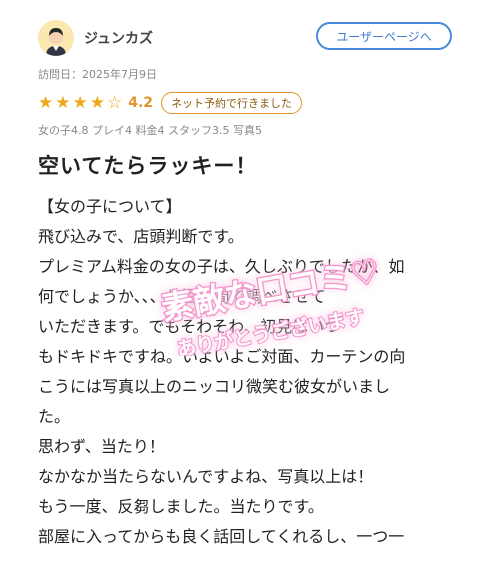 The height and width of the screenshot is (574, 500). I want to click on user-avatar-icon, so click(56, 38).